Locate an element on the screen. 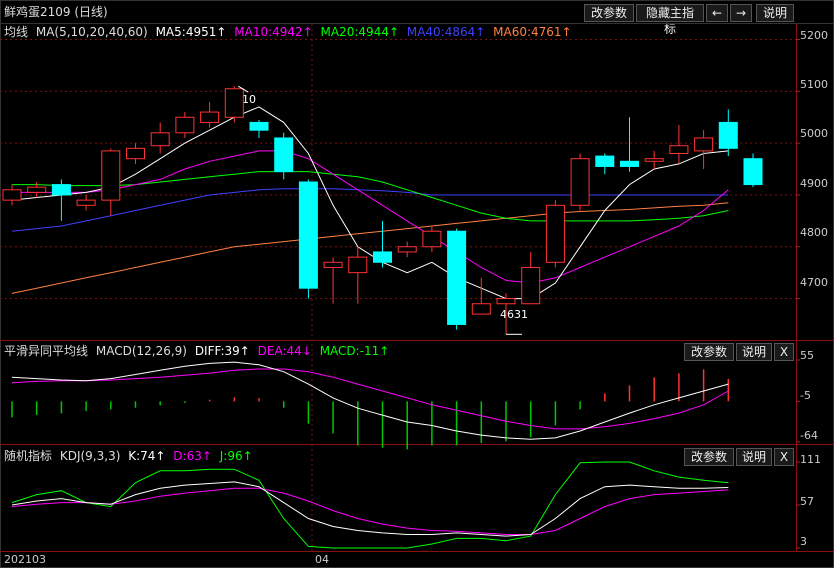 The width and height of the screenshot is (834, 568). macd-dea-line is located at coordinates (370, 399).